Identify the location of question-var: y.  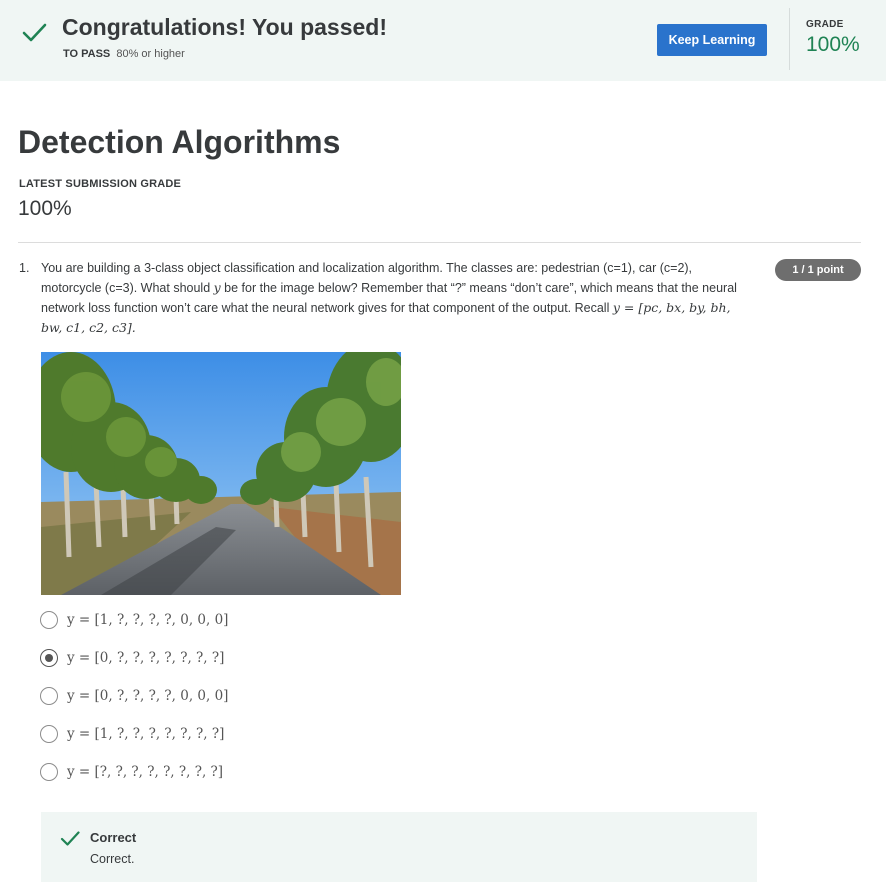
(217, 287).